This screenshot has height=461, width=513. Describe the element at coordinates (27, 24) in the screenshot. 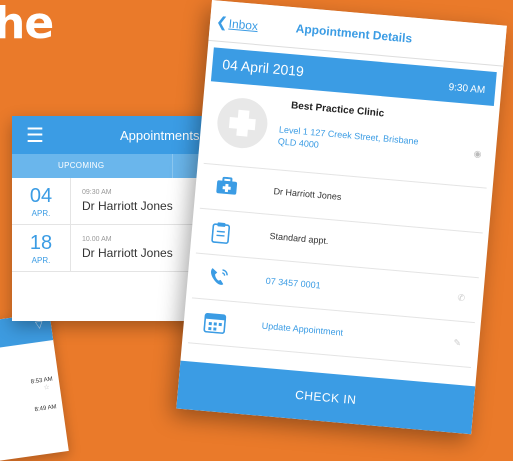

I see `headline: he` at that location.